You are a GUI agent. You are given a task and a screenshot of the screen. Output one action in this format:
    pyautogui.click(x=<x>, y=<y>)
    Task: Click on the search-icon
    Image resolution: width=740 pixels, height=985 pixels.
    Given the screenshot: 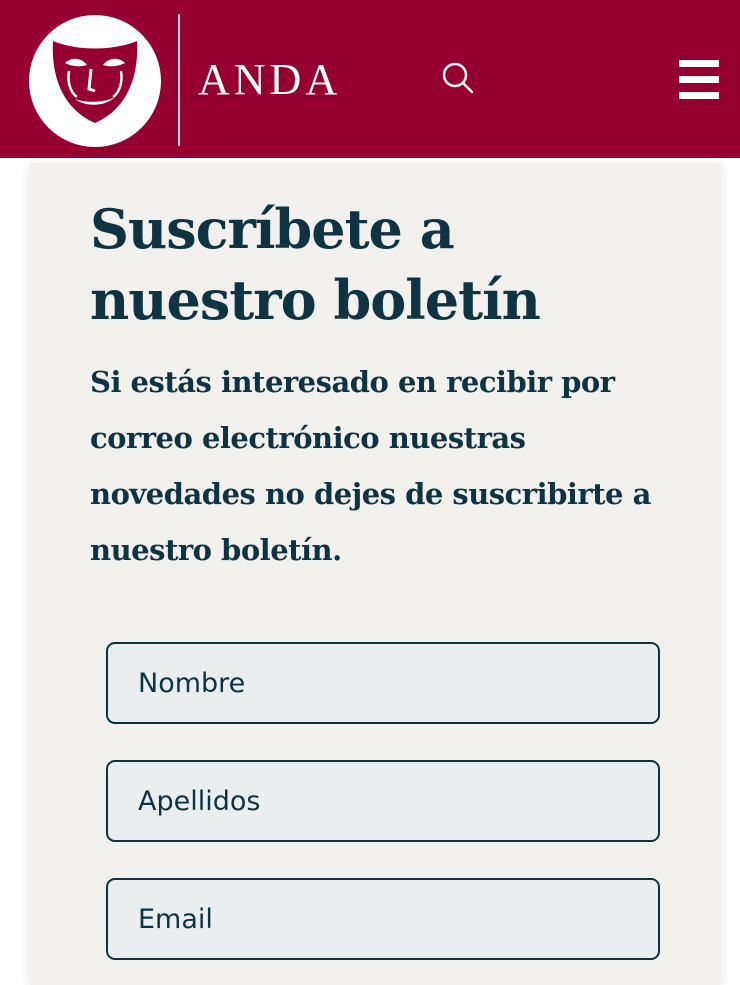 What is the action you would take?
    pyautogui.click(x=458, y=78)
    